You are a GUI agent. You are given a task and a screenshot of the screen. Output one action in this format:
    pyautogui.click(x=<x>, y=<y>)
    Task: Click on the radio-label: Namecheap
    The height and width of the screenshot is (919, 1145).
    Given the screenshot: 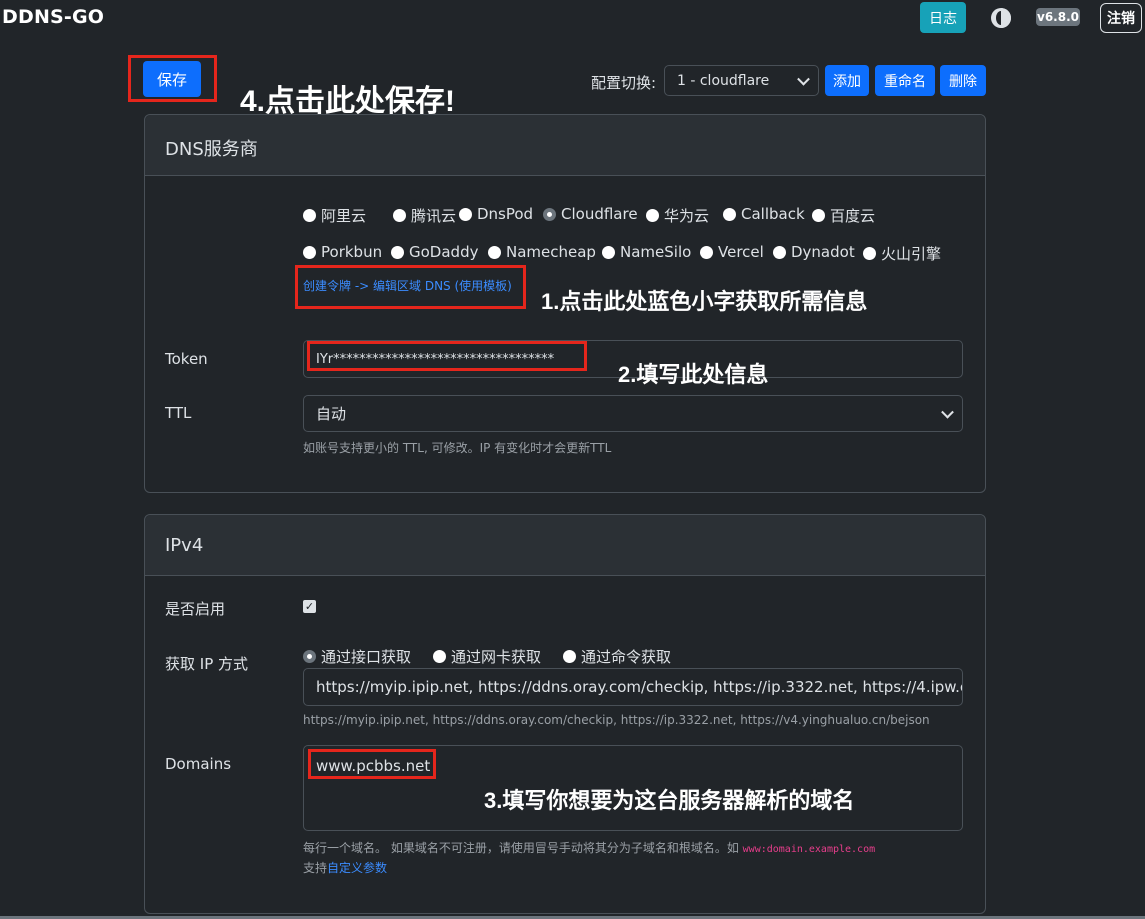 What is the action you would take?
    pyautogui.click(x=551, y=252)
    